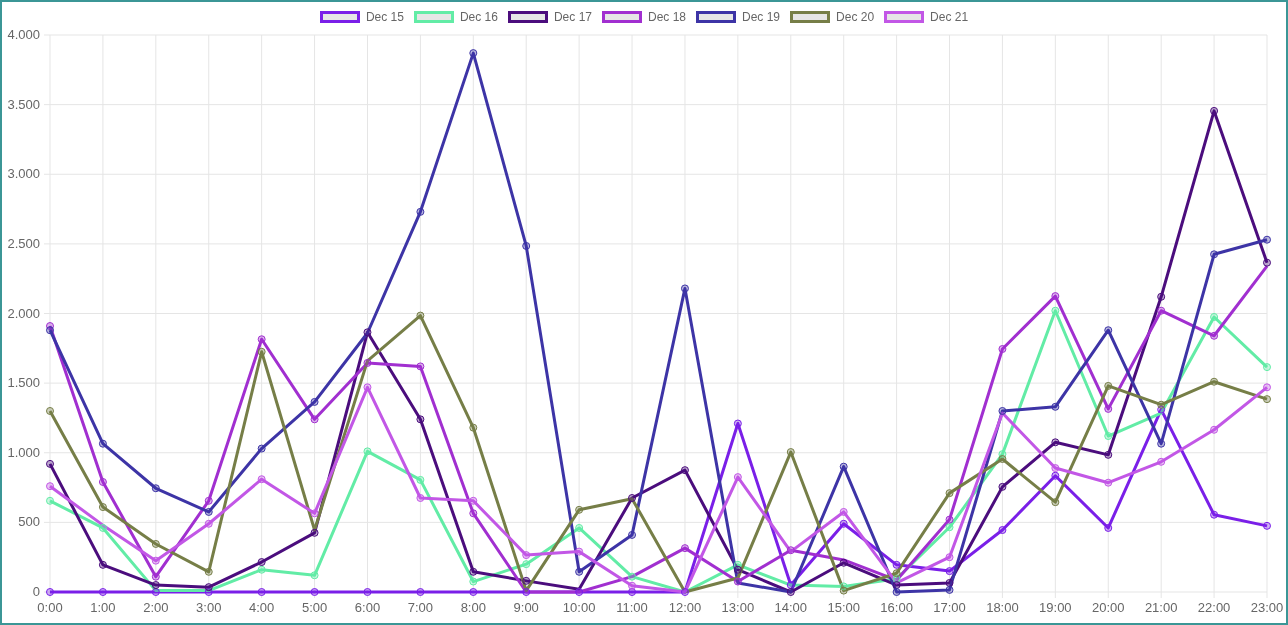 The height and width of the screenshot is (625, 1288). I want to click on x-axis-label: 3:00, so click(209, 607).